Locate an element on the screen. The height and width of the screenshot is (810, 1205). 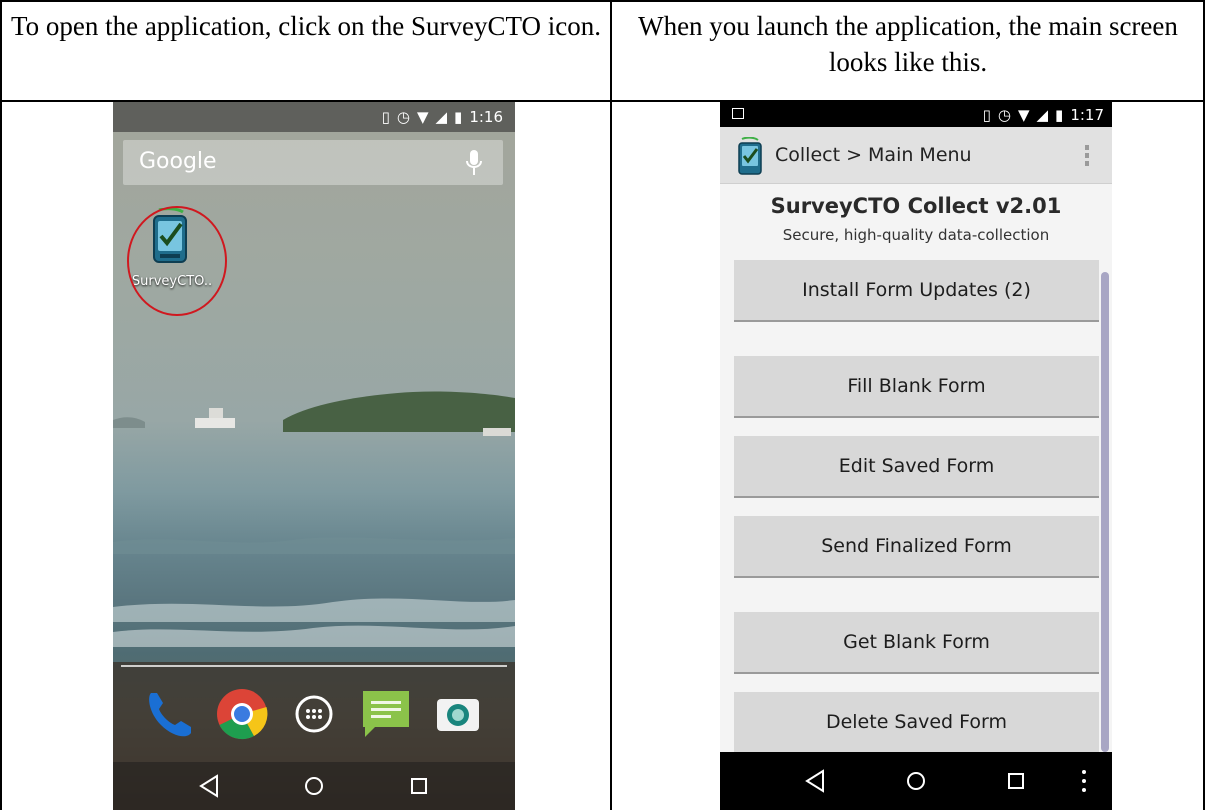
status-icons: ▯ ◷ ▼ ◢ ▮ 1:16 is located at coordinates (442, 117).